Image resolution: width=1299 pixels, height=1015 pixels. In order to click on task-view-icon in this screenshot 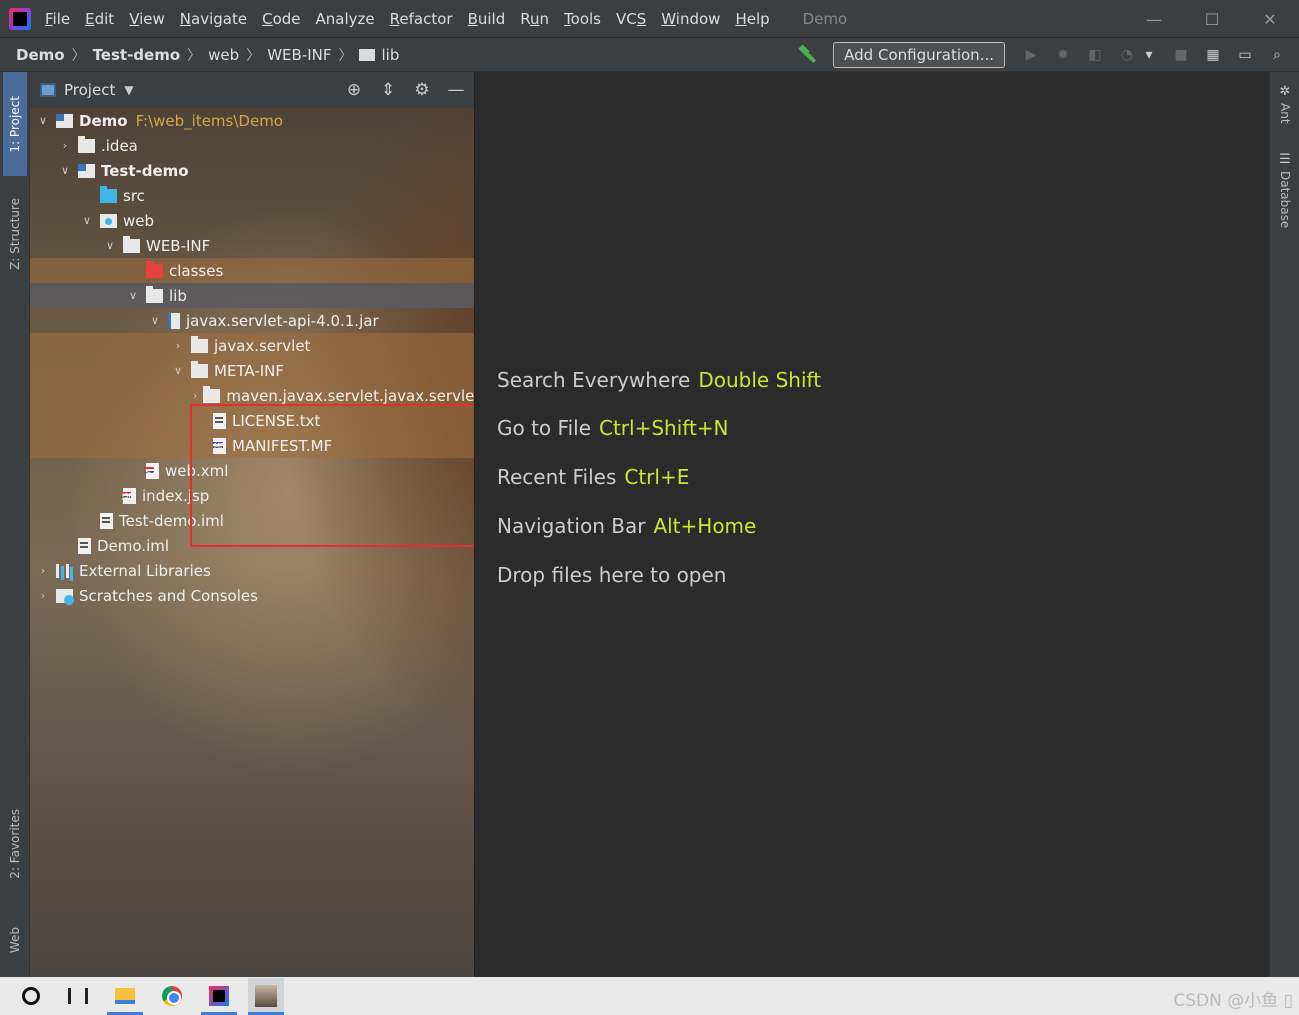, I will do `click(78, 996)`.